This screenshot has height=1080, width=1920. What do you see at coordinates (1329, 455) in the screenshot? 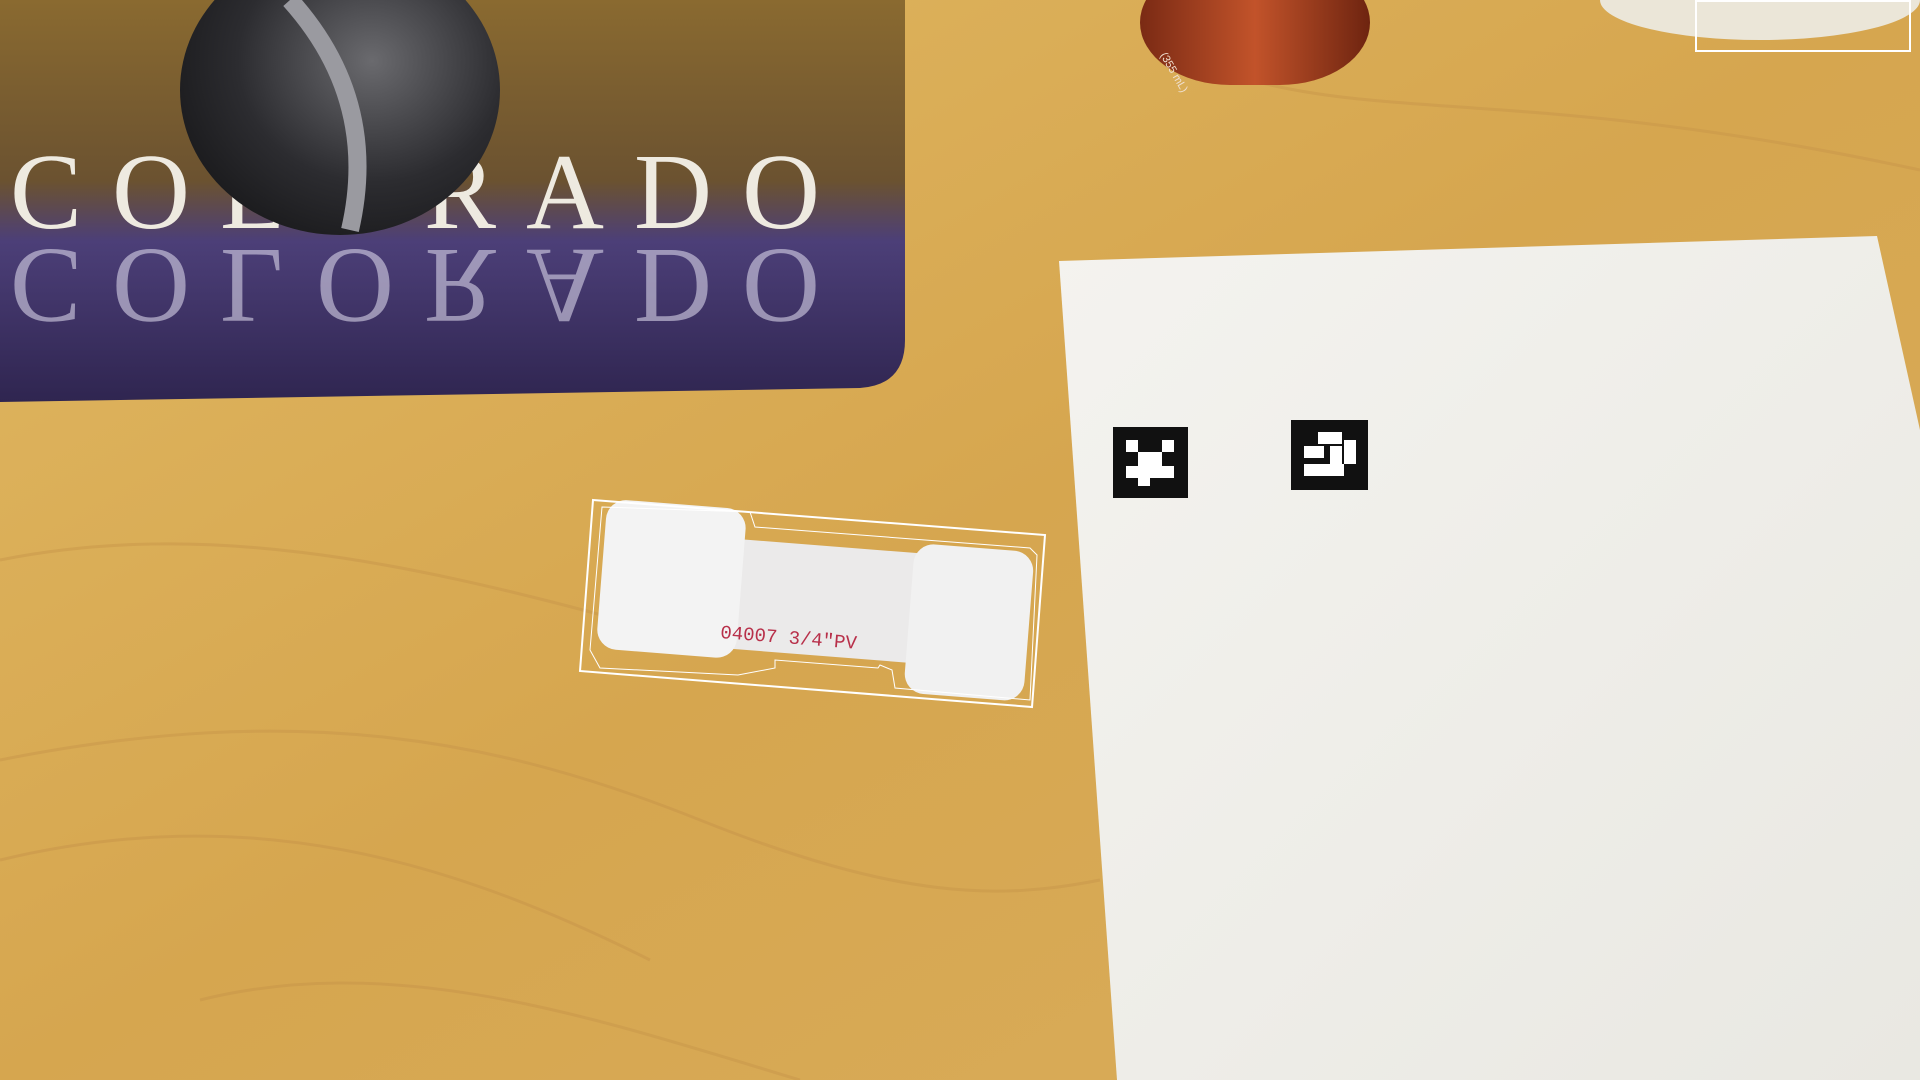
I see `aruco-marker-right` at bounding box center [1329, 455].